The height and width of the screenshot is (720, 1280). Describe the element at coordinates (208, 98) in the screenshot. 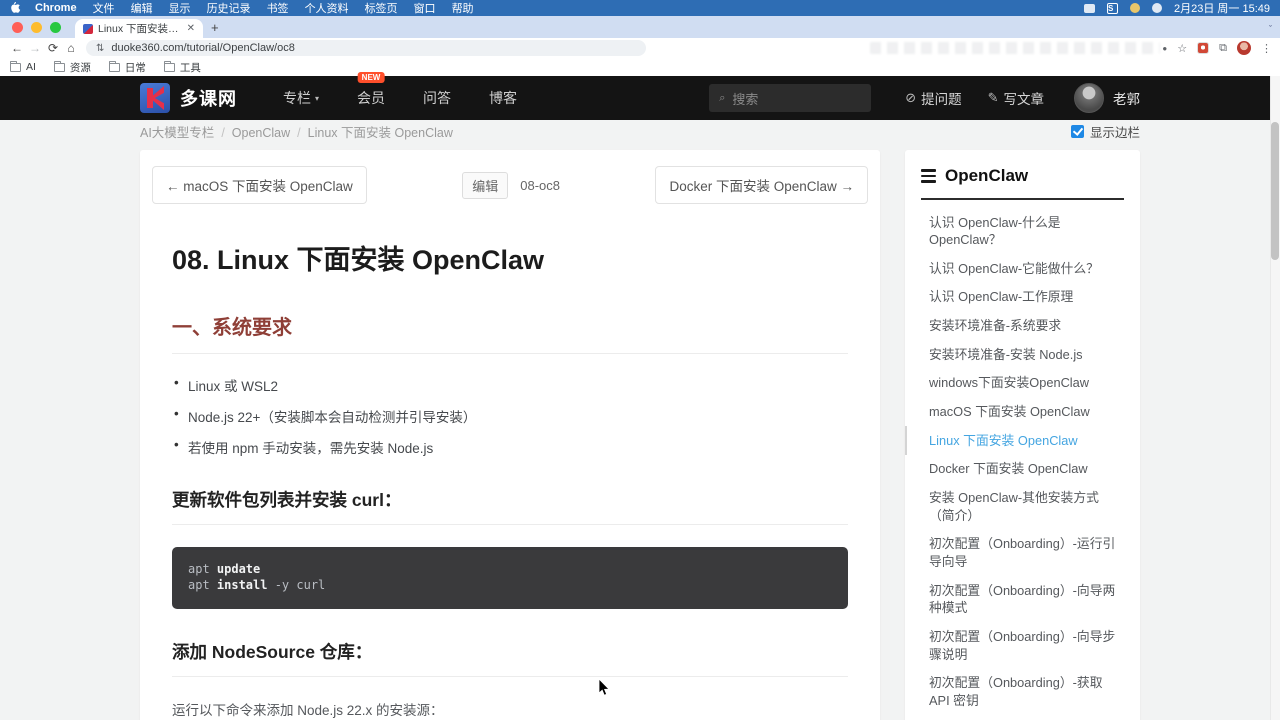

I see `site-brand: 多课网` at that location.